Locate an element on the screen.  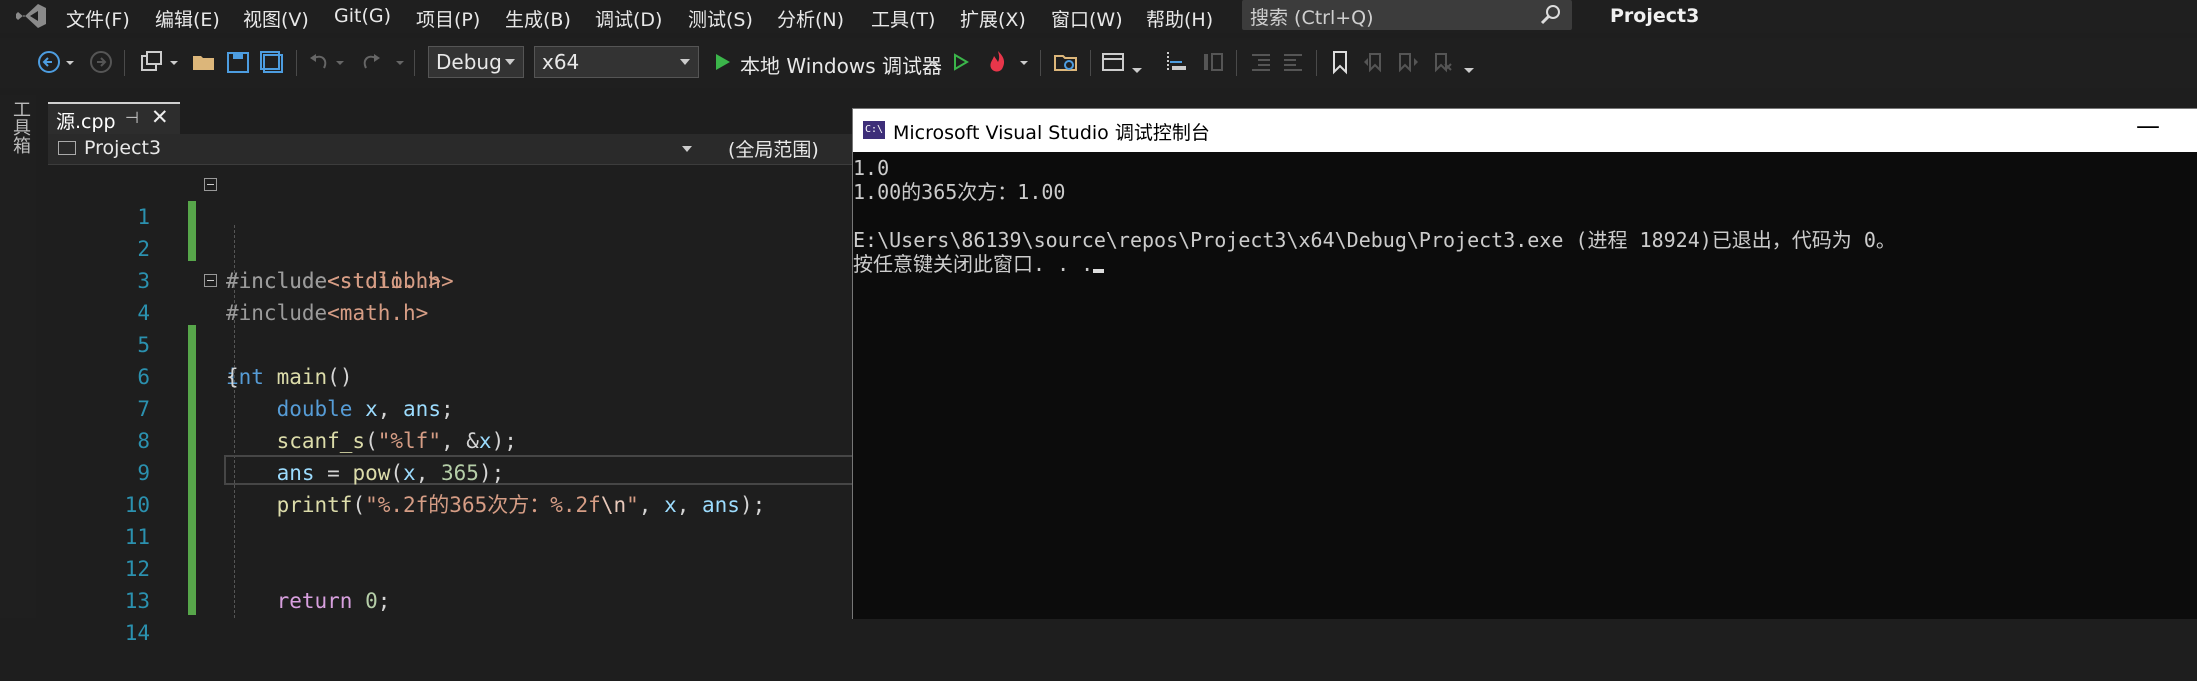
start-debugging-button: 本地 Windows 调试器 is located at coordinates (841, 64).